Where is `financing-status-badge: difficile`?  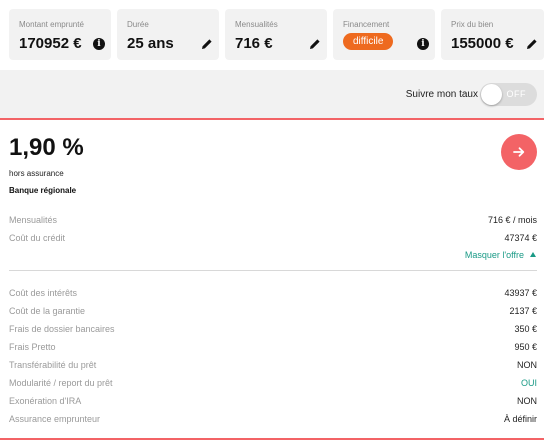
financing-status-badge: difficile is located at coordinates (368, 41).